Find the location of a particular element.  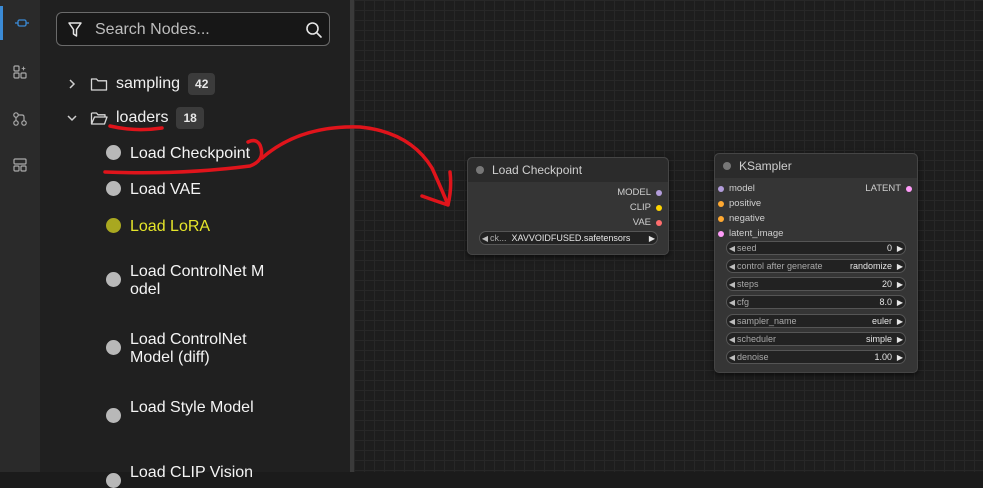

folder-label: loaders is located at coordinates (142, 117).